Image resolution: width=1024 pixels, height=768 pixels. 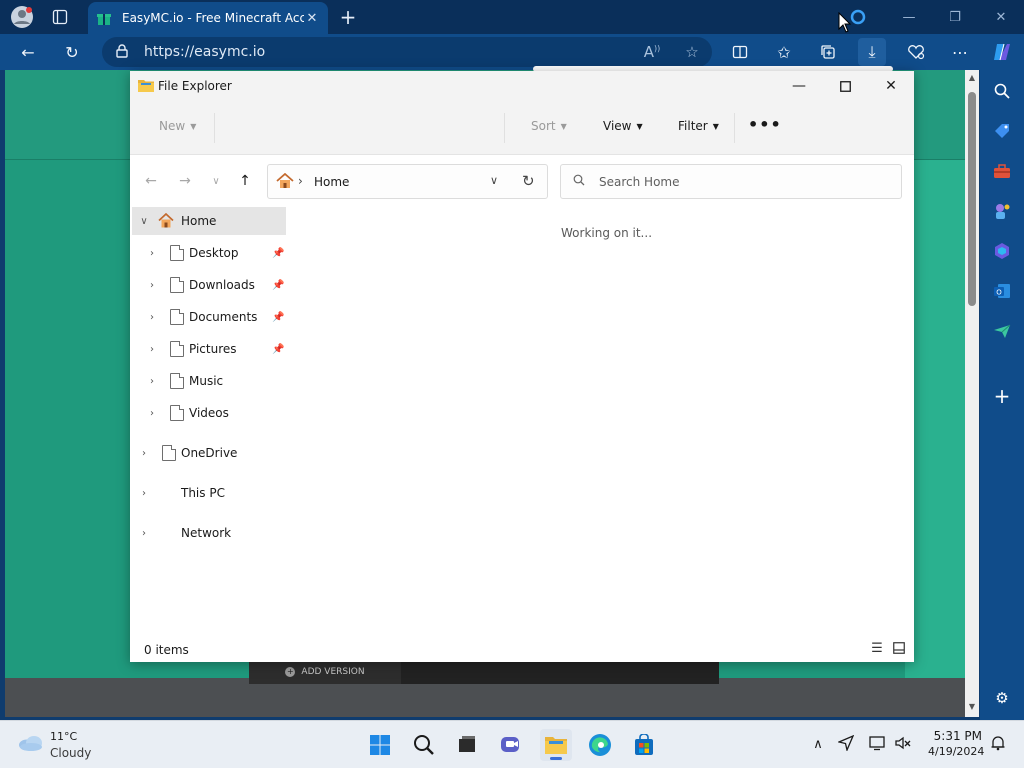 What do you see at coordinates (325, 672) in the screenshot?
I see `add-version-button: + ADD VERSION` at bounding box center [325, 672].